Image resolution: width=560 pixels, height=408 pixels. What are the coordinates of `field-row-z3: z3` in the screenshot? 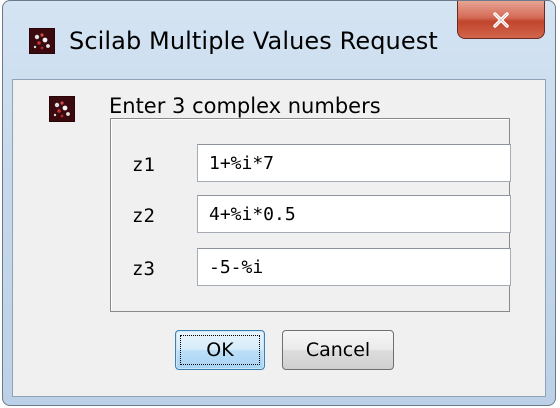 It's located at (311, 268).